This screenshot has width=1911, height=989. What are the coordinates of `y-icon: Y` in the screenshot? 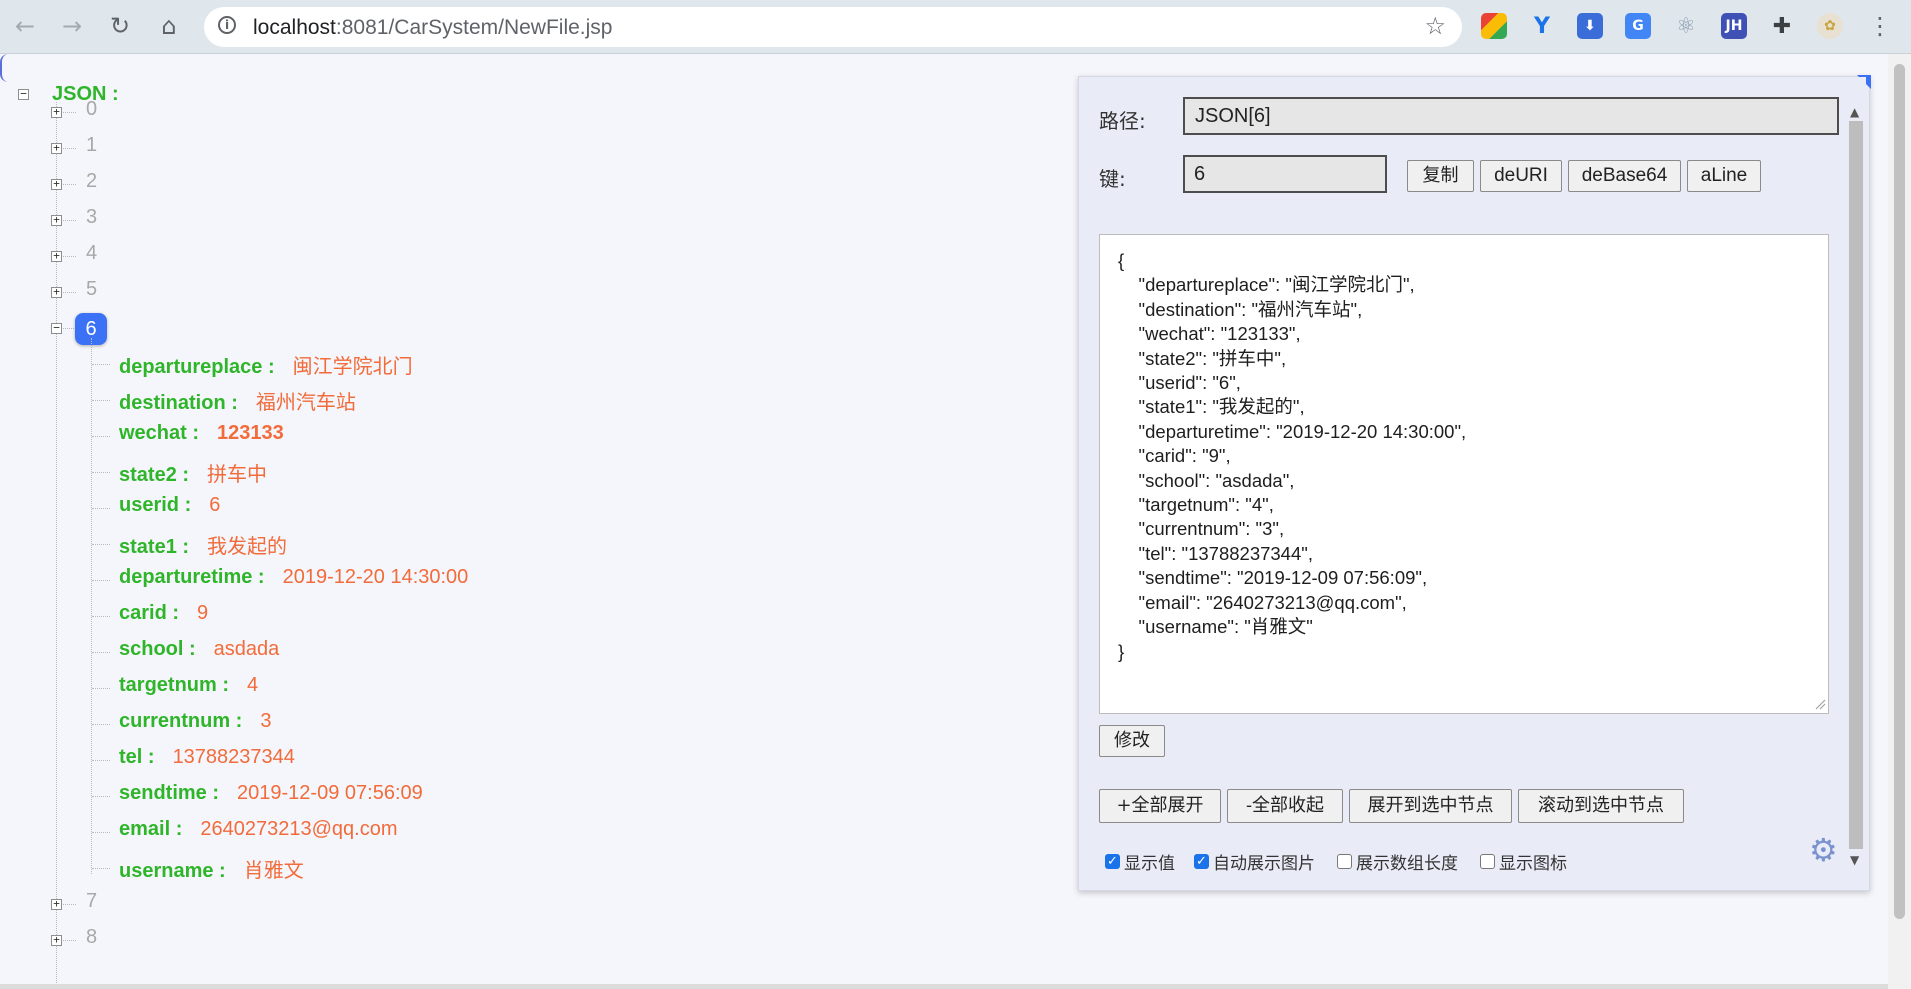 It's located at (1542, 26).